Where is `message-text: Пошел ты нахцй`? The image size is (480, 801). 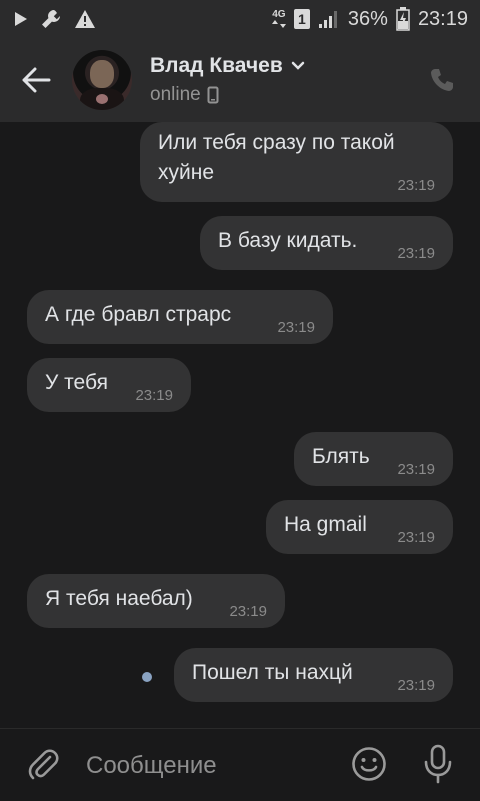
message-text: Пошел ты нахцй is located at coordinates (272, 672).